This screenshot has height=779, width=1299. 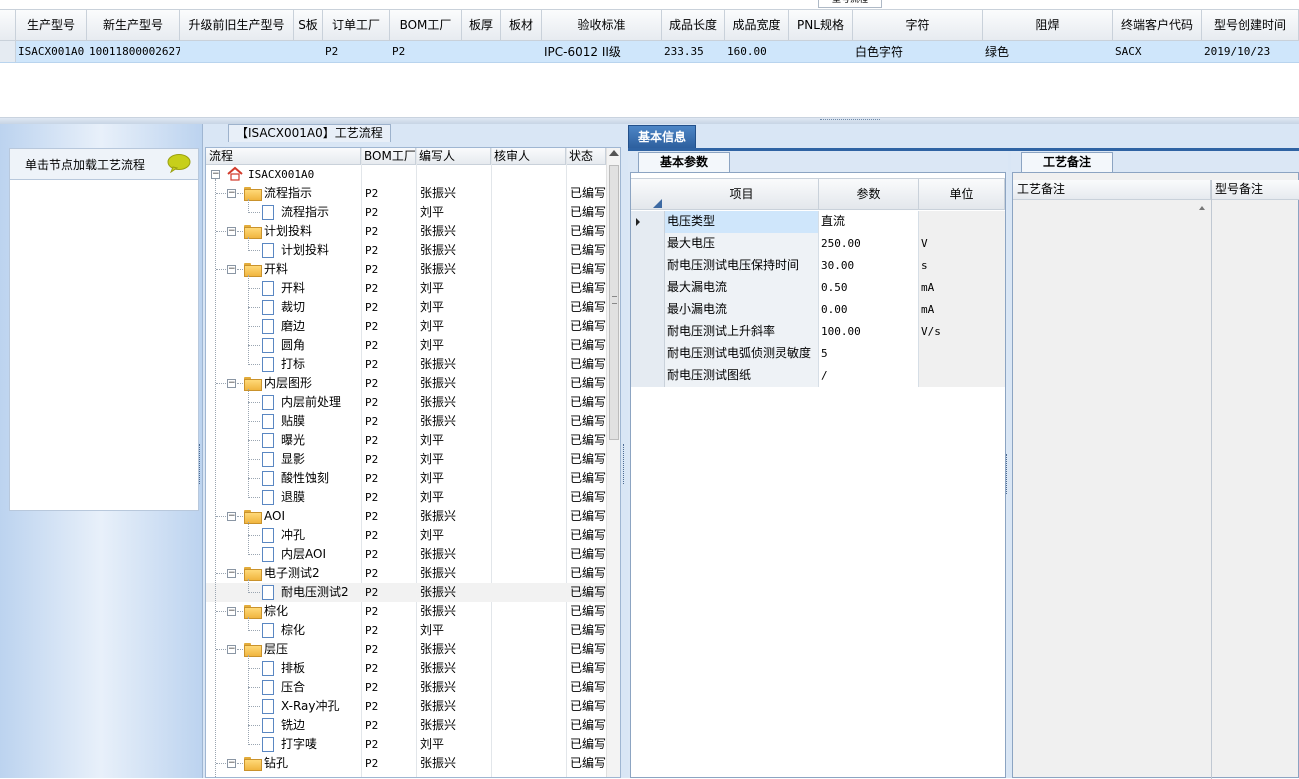 I want to click on param-unit, so click(x=962, y=222).